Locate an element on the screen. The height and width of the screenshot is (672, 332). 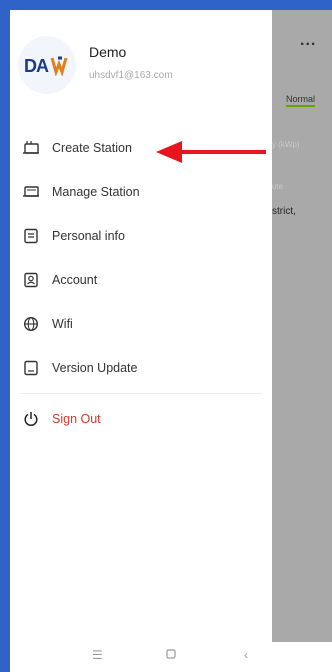
company-logo: DA is located at coordinates (47, 65).